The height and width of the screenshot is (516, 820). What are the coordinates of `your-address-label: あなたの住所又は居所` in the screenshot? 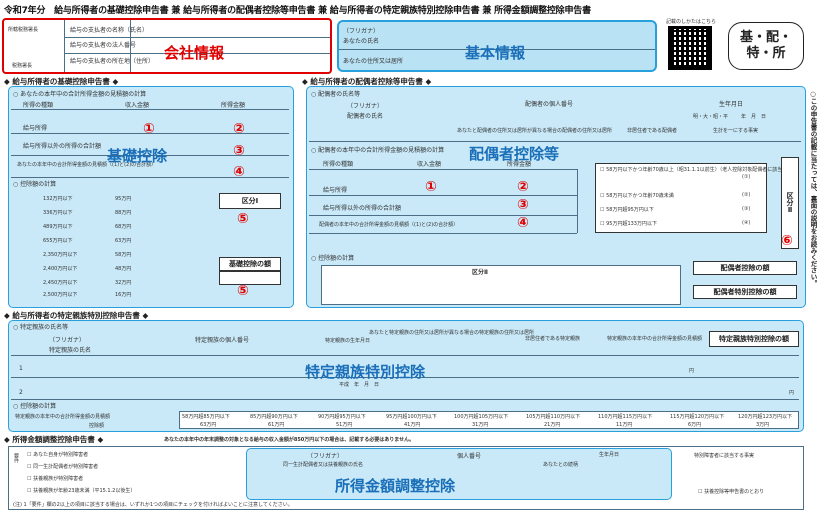 It's located at (373, 61).